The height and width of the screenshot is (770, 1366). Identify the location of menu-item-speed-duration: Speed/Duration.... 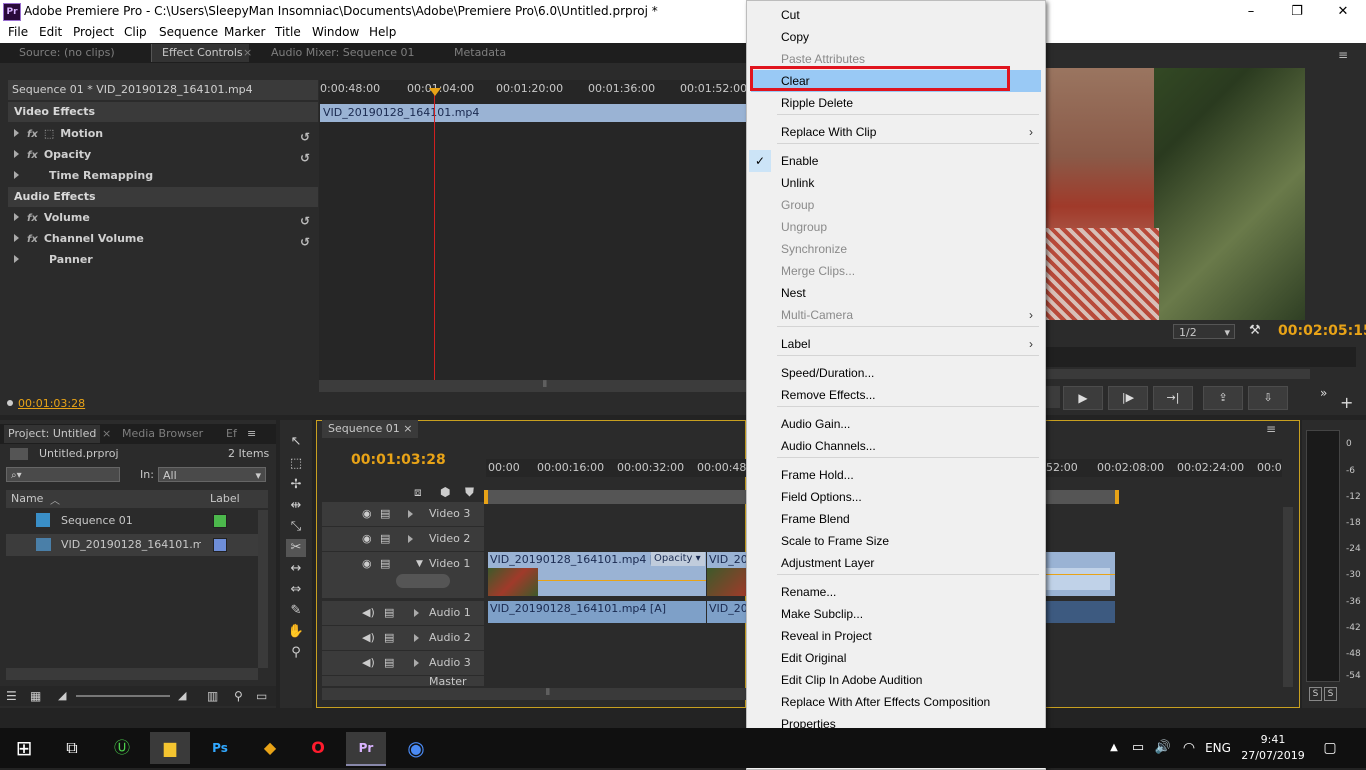
(896, 373).